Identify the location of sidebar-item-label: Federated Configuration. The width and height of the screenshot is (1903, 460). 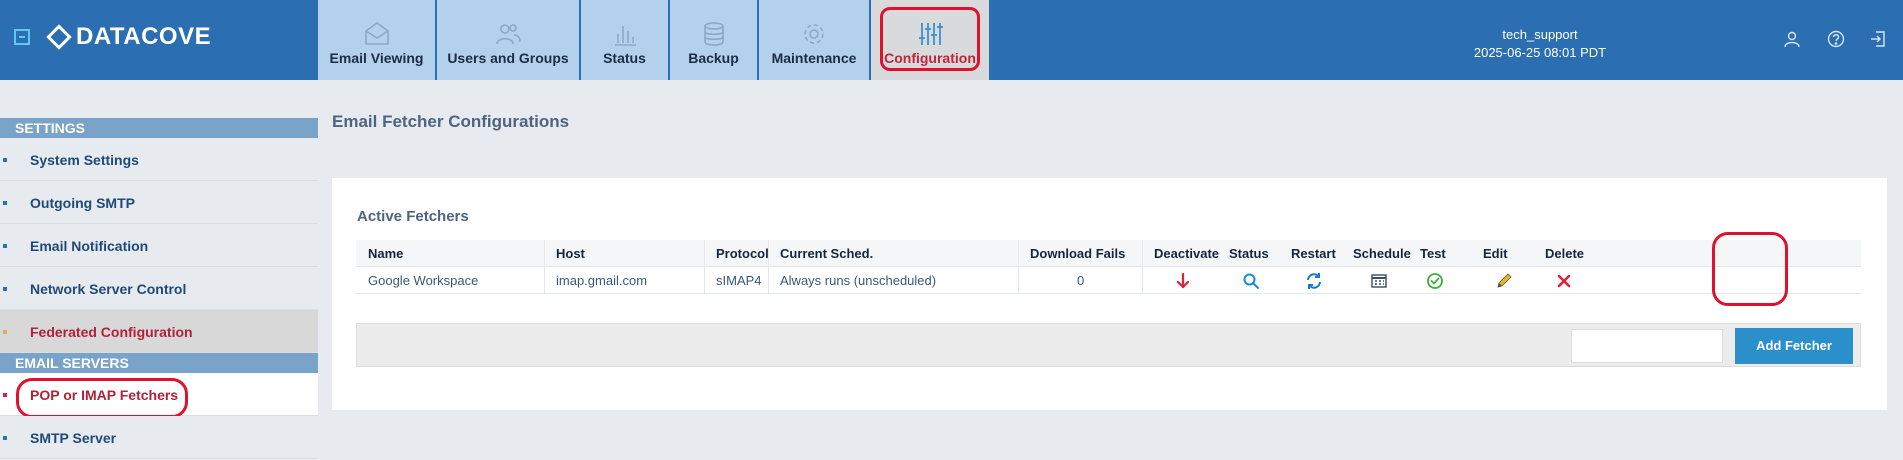
(111, 332).